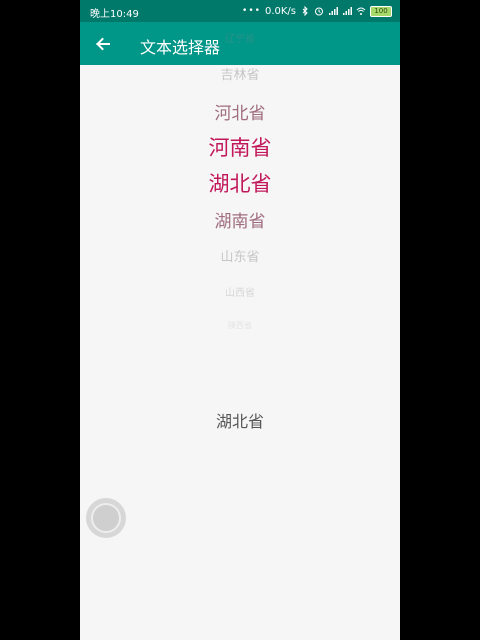 This screenshot has width=480, height=640. I want to click on picker-item: 山西省, so click(240, 291).